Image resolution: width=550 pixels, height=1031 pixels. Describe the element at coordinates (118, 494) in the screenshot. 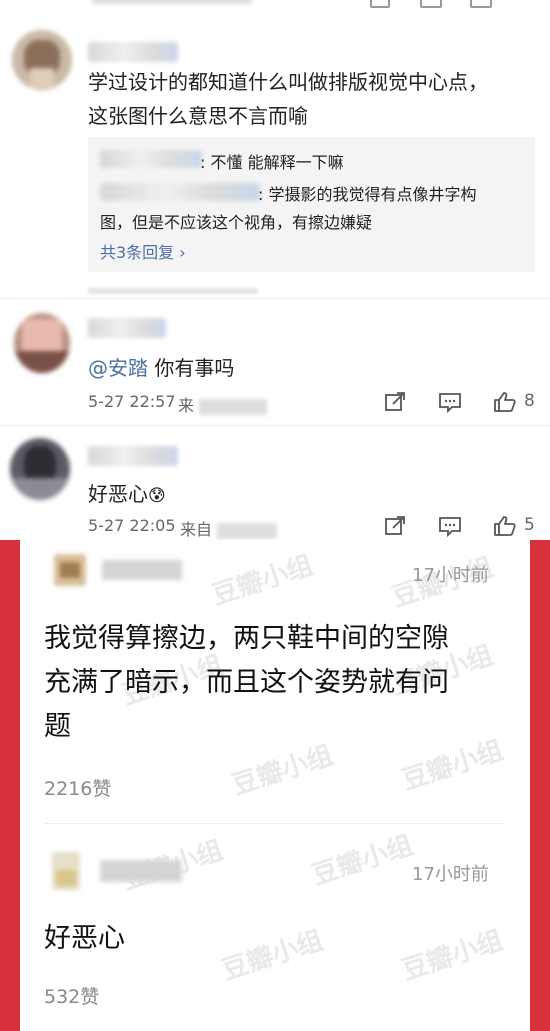

I see `comment-body: 好恶心` at that location.